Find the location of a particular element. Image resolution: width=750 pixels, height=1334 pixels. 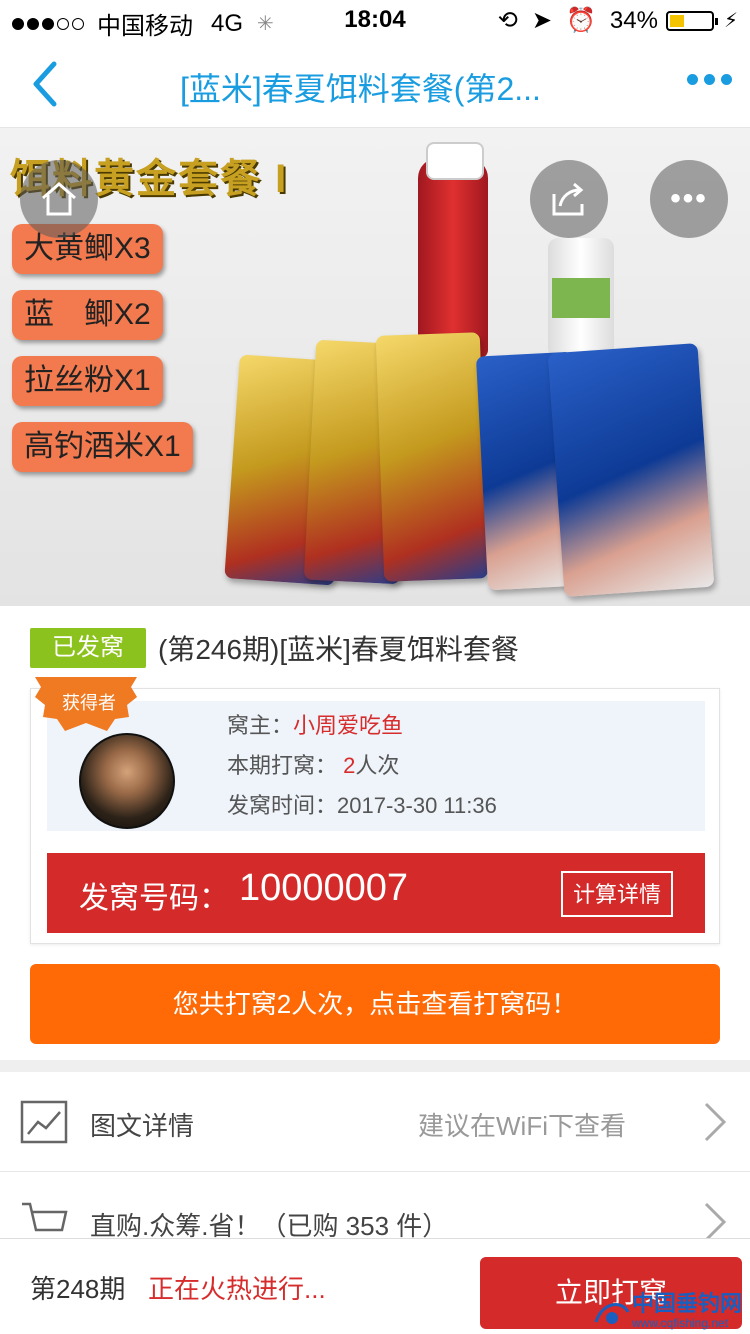

share-button is located at coordinates (569, 199).